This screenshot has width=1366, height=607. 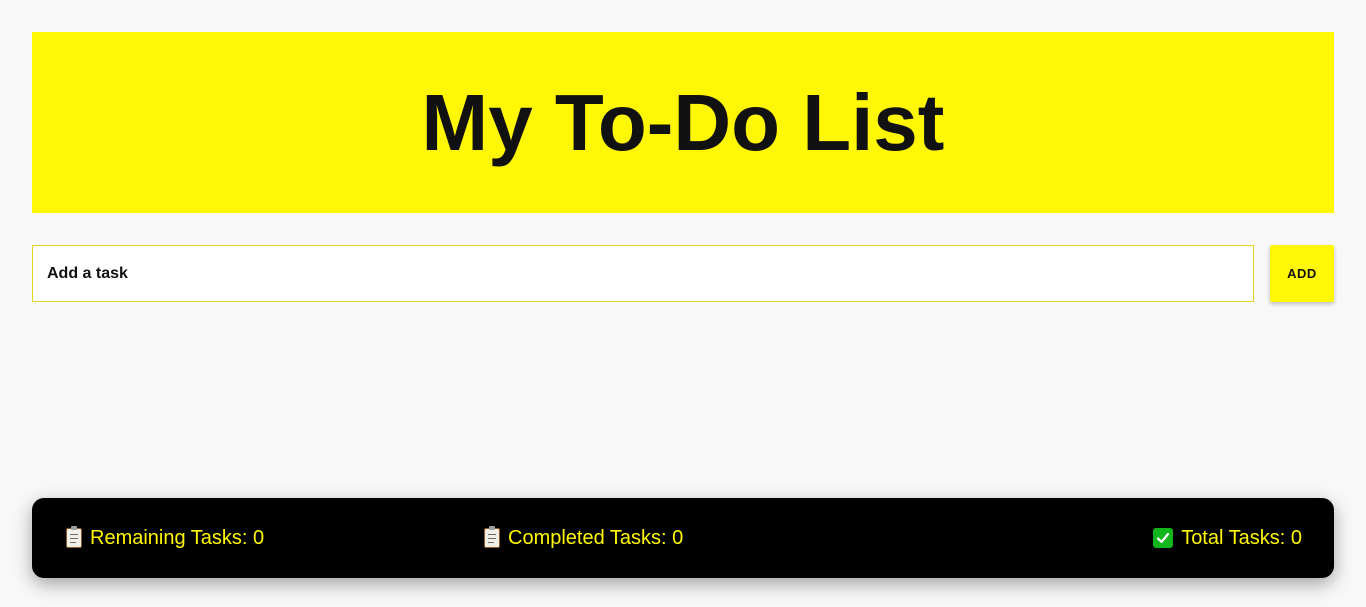 What do you see at coordinates (1302, 273) in the screenshot?
I see `add-task-button: ADD` at bounding box center [1302, 273].